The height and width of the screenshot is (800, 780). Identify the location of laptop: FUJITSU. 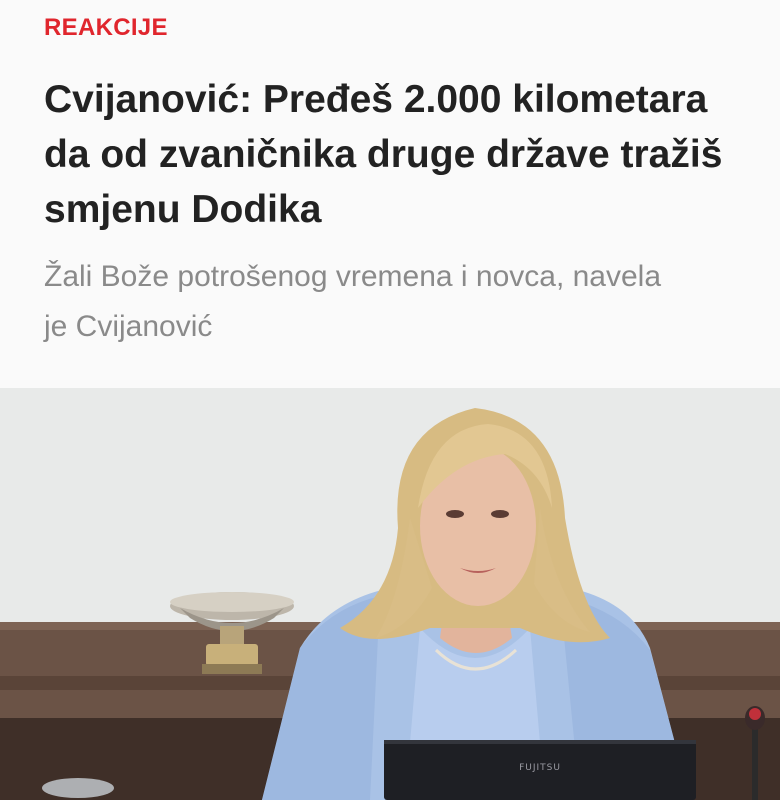
(540, 770).